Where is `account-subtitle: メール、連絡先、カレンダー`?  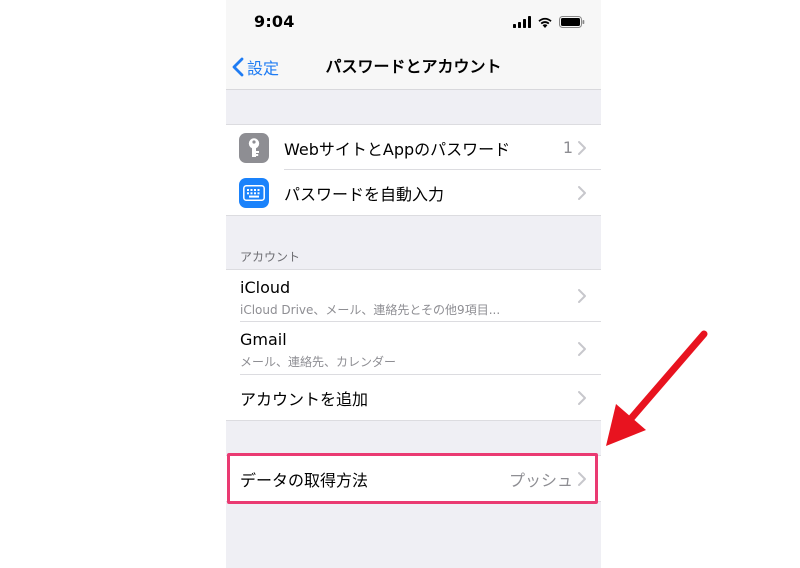 account-subtitle: メール、連絡先、カレンダー is located at coordinates (318, 362).